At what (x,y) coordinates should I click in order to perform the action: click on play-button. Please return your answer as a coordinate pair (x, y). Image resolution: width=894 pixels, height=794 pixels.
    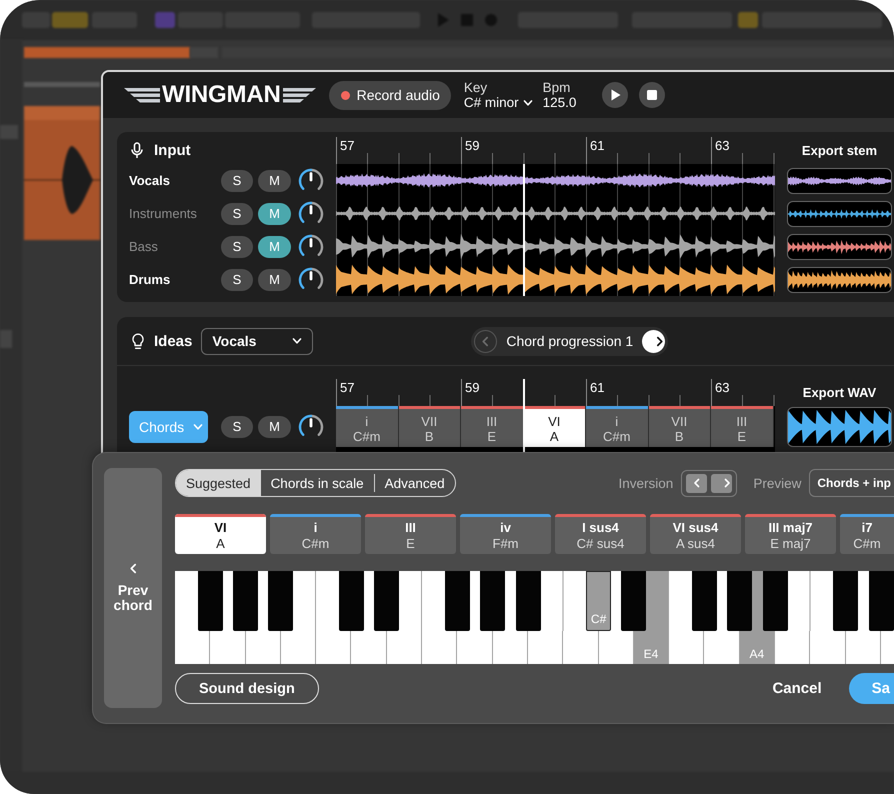
    Looking at the image, I should click on (615, 95).